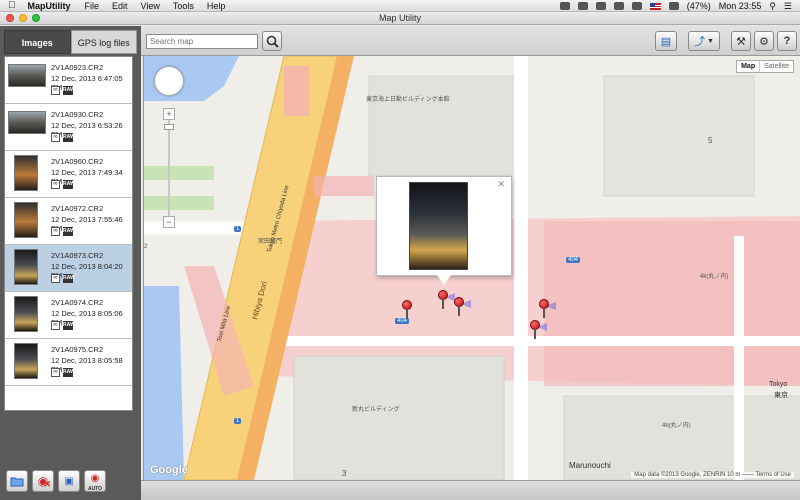 The image size is (800, 500). Describe the element at coordinates (748, 66) in the screenshot. I see `map-type-map-button: Map` at that location.